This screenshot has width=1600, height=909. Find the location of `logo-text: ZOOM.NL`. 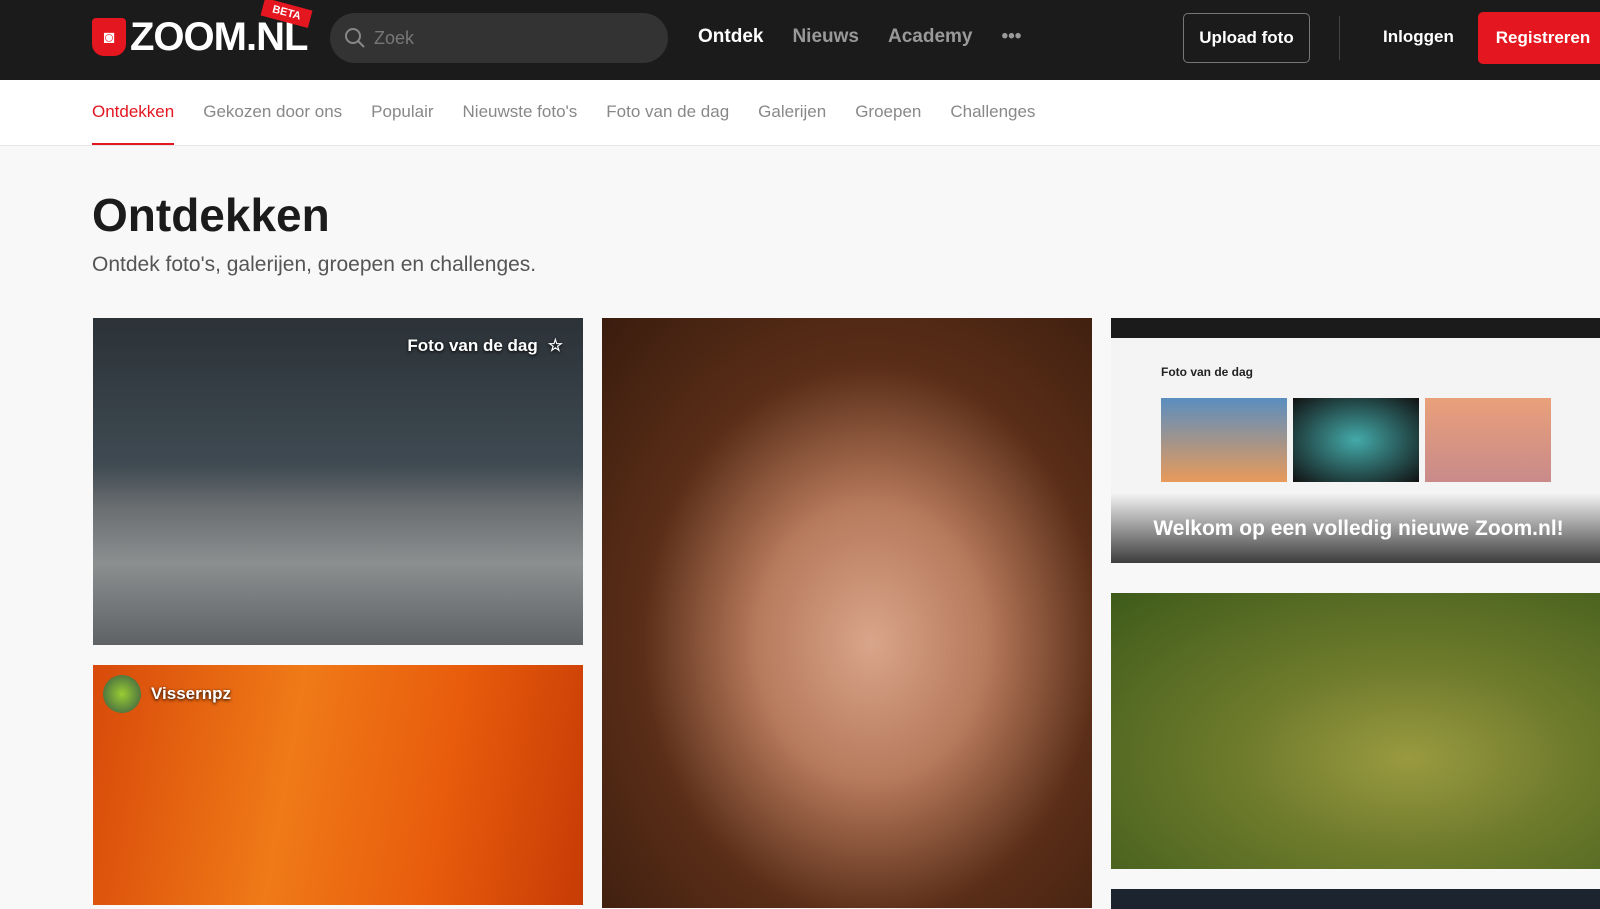

logo-text: ZOOM.NL is located at coordinates (219, 36).